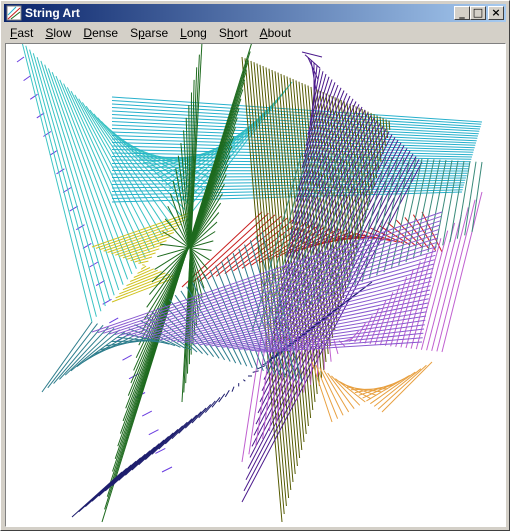  Describe the element at coordinates (275, 33) in the screenshot. I see `menu-about: About` at that location.